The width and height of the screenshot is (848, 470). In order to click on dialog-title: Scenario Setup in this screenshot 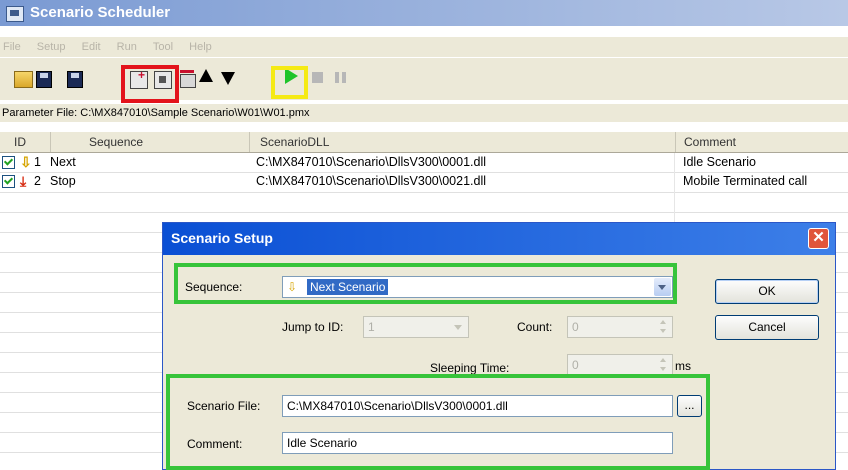, I will do `click(222, 238)`.